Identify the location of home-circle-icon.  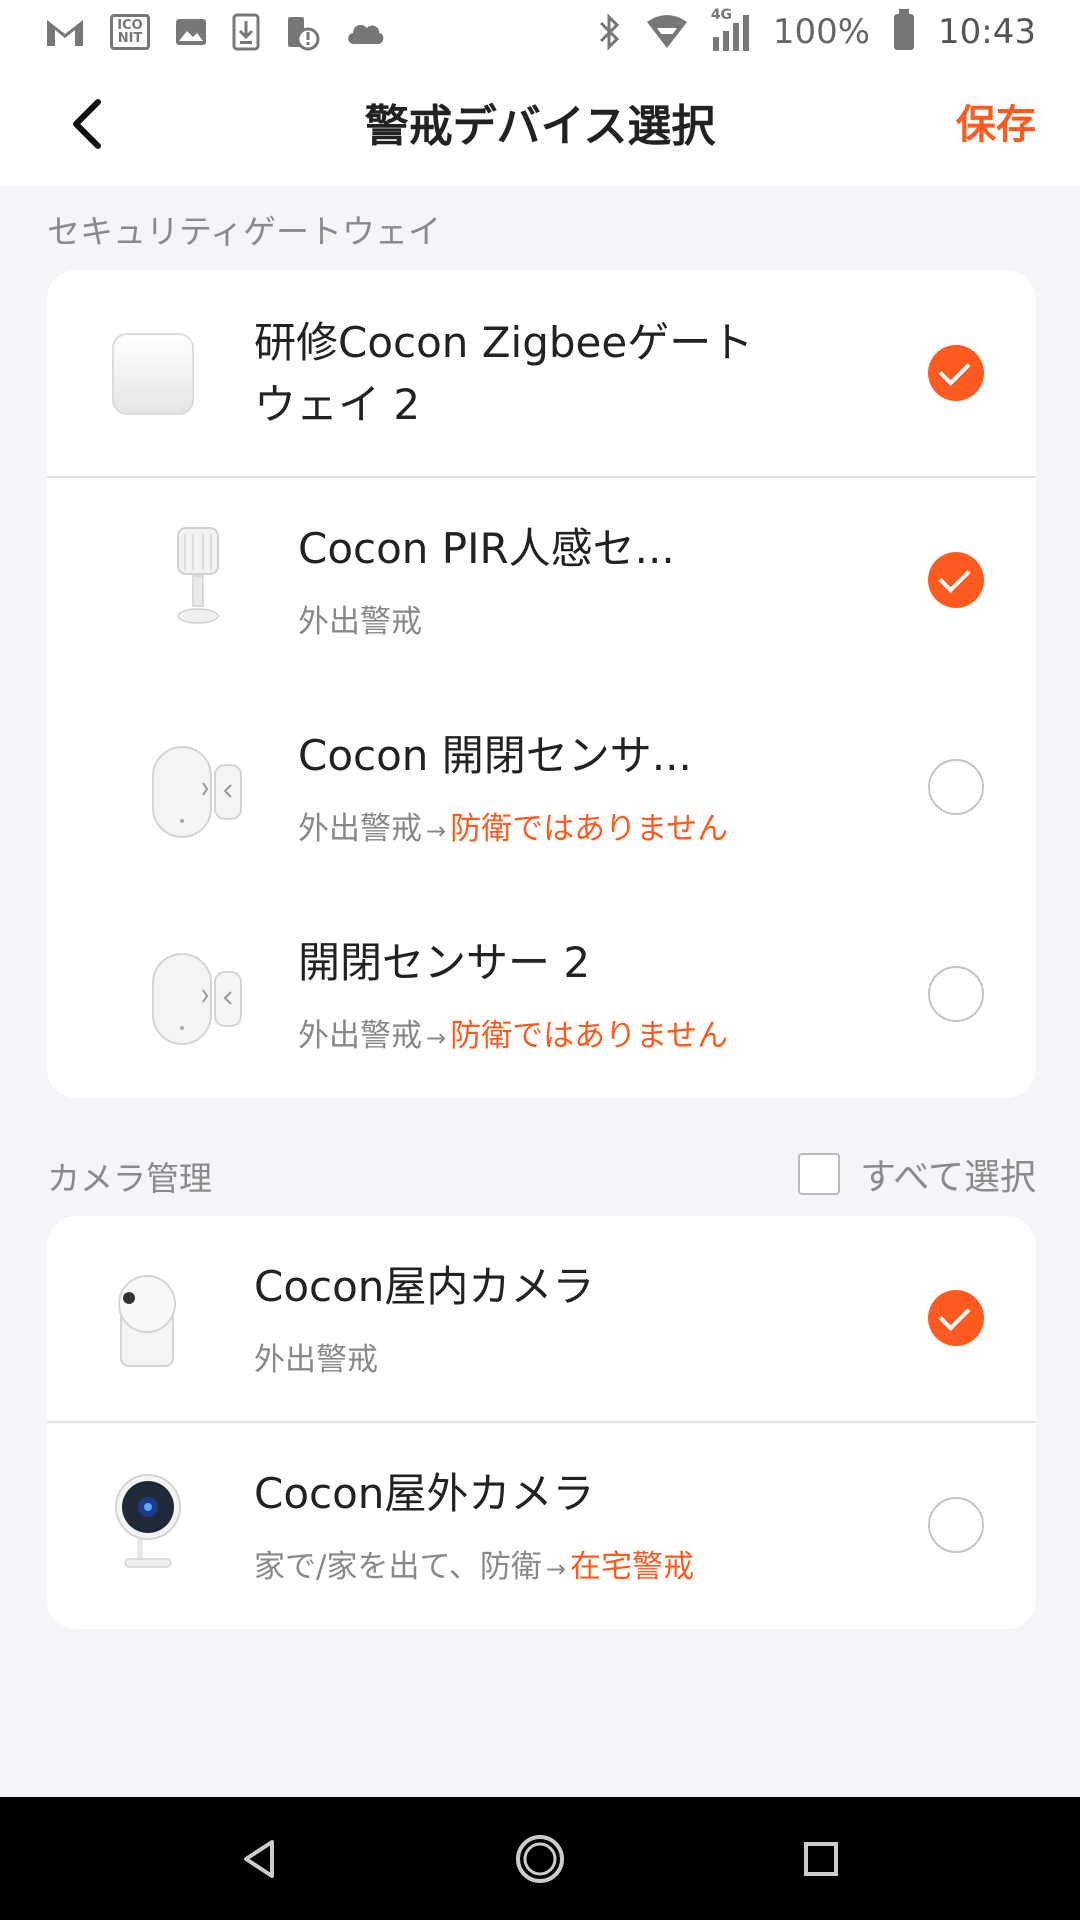
(540, 1859).